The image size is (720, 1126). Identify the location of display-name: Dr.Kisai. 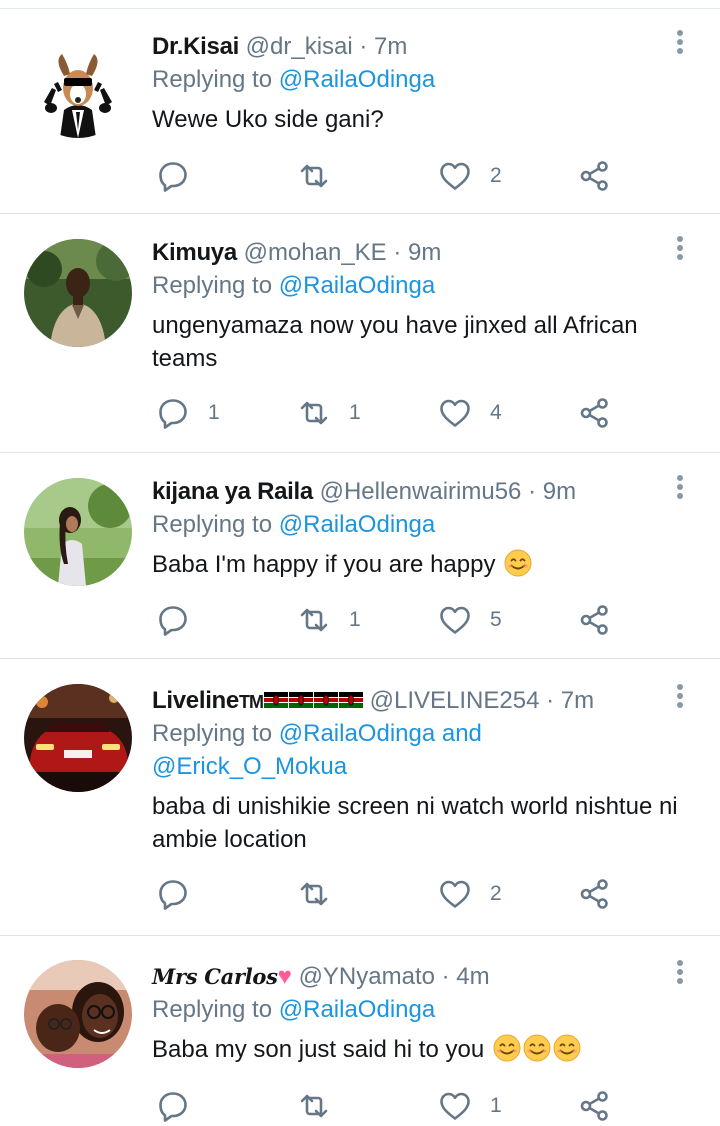
(195, 46).